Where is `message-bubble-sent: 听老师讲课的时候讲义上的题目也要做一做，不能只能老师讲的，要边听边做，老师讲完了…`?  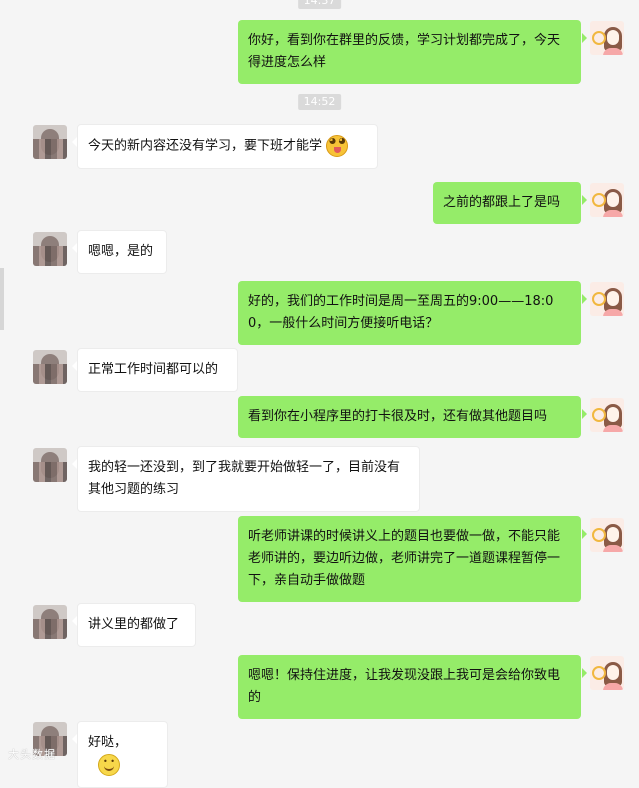
message-bubble-sent: 听老师讲课的时候讲义上的题目也要做一做，不能只能老师讲的，要边听边做，老师讲完了… is located at coordinates (412, 559).